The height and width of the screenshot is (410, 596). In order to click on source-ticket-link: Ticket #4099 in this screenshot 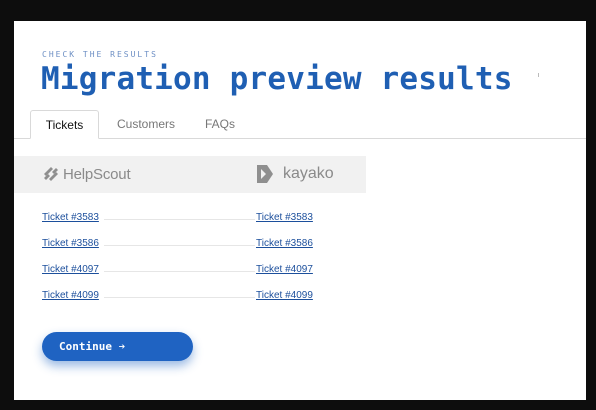, I will do `click(70, 295)`.